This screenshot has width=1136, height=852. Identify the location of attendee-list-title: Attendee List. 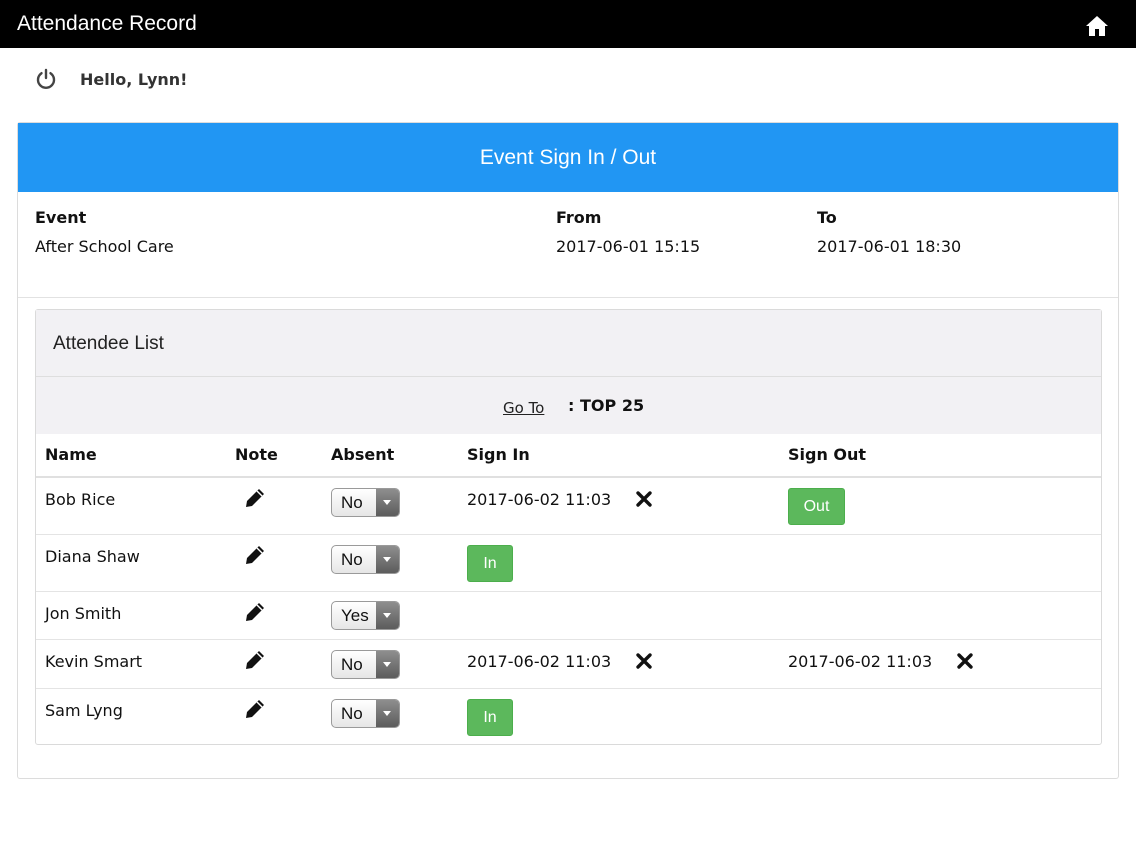
(108, 343).